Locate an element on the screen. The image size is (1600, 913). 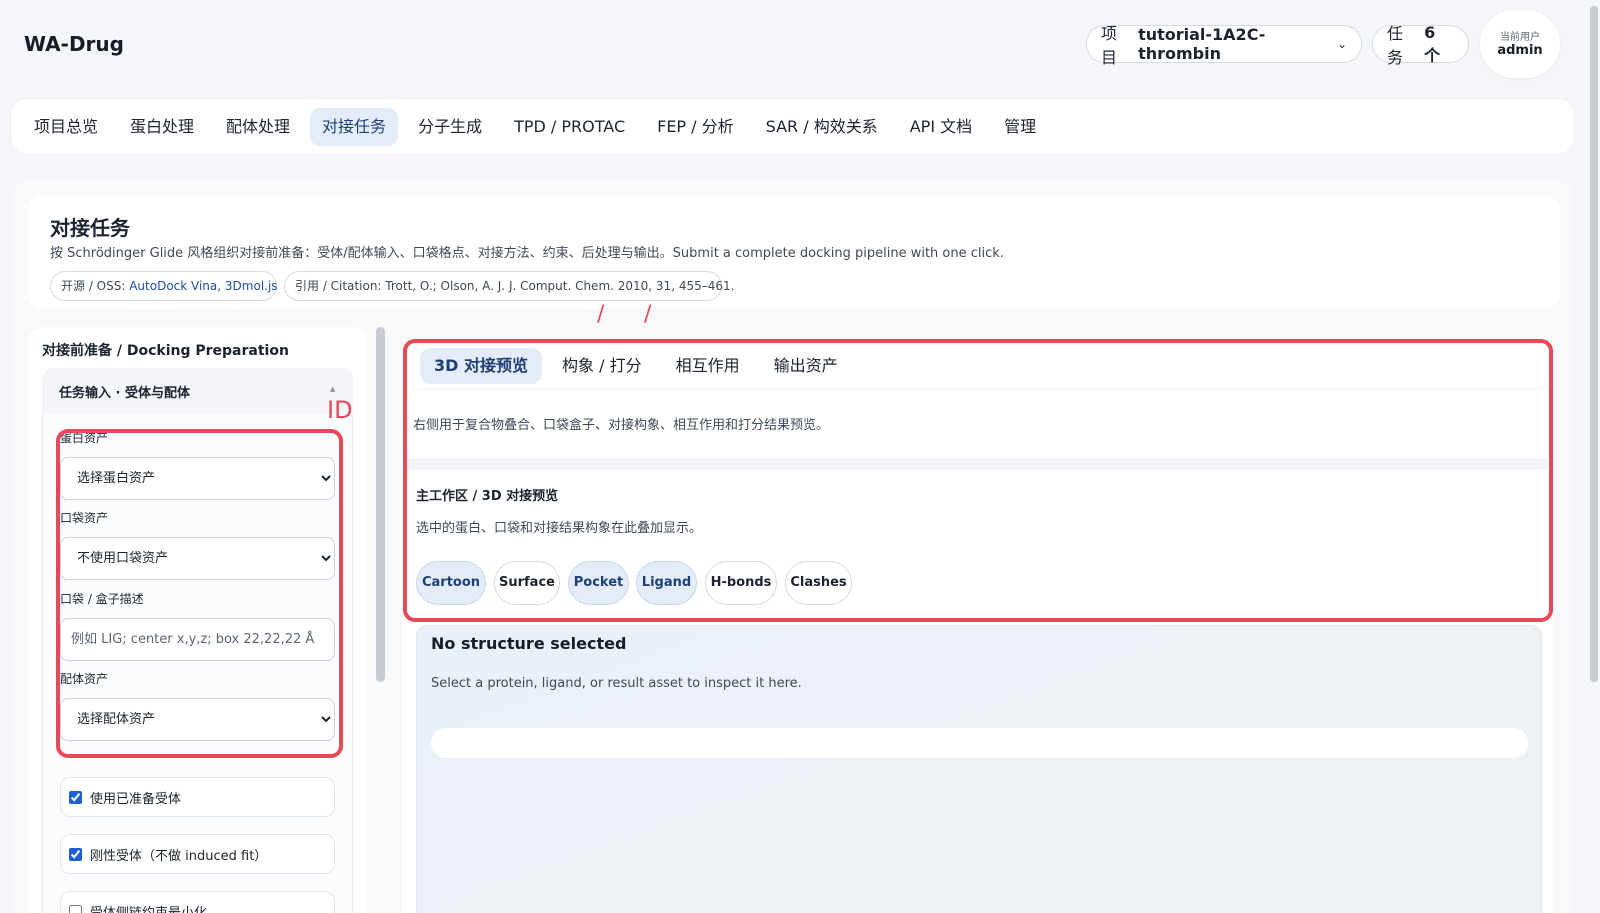
annotation-slash-1: / is located at coordinates (601, 314).